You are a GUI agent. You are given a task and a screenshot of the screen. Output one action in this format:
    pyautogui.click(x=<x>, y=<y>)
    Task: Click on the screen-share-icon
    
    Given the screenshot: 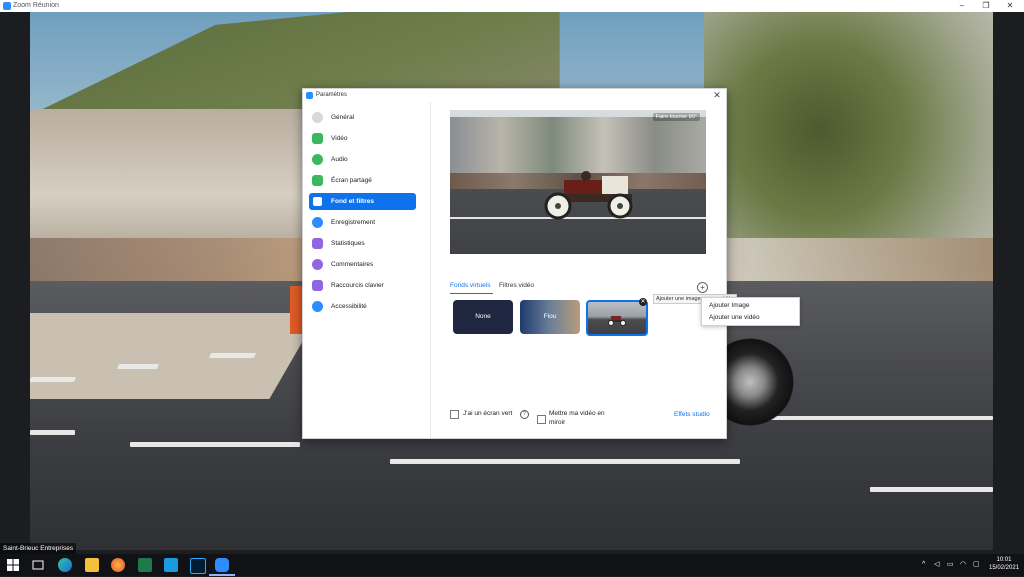 What is the action you would take?
    pyautogui.click(x=317, y=180)
    